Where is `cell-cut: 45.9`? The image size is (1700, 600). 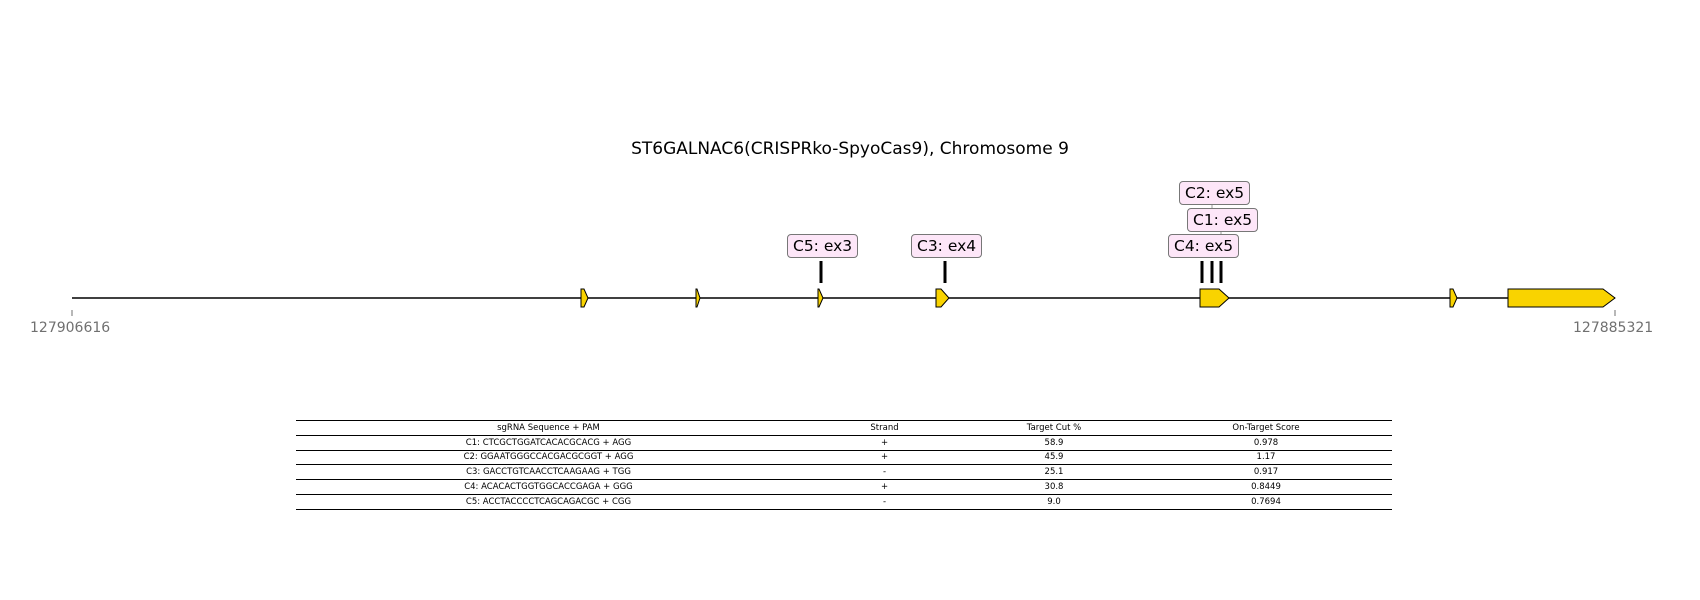 cell-cut: 45.9 is located at coordinates (1054, 458).